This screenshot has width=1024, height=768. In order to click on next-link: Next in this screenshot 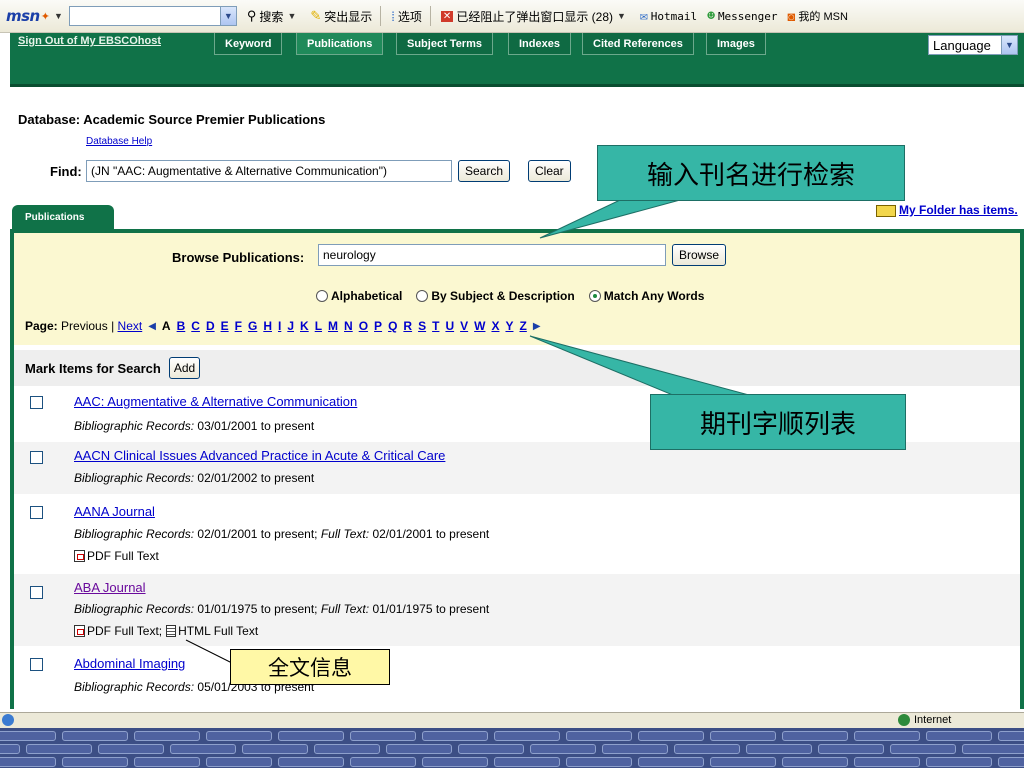, I will do `click(130, 326)`.